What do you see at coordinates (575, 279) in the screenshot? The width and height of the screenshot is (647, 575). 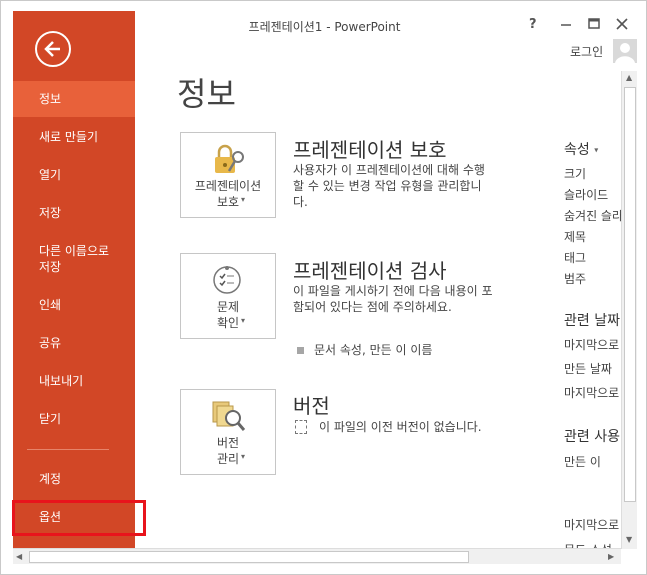 I see `property-label: 범주` at bounding box center [575, 279].